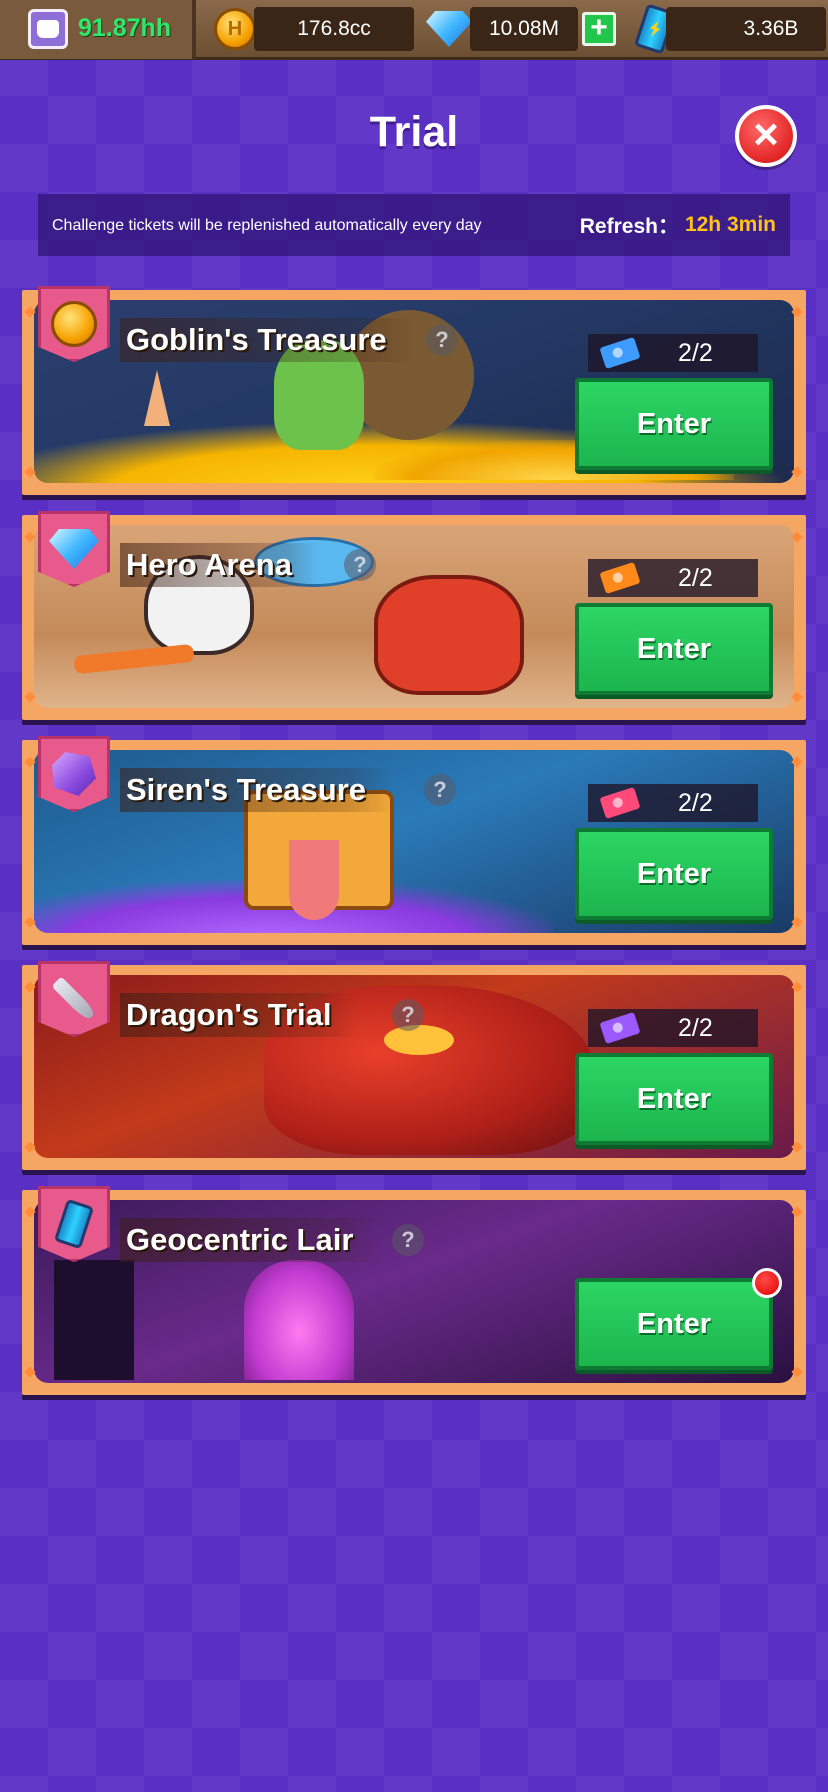  I want to click on card-title: Hero Arena, so click(219, 565).